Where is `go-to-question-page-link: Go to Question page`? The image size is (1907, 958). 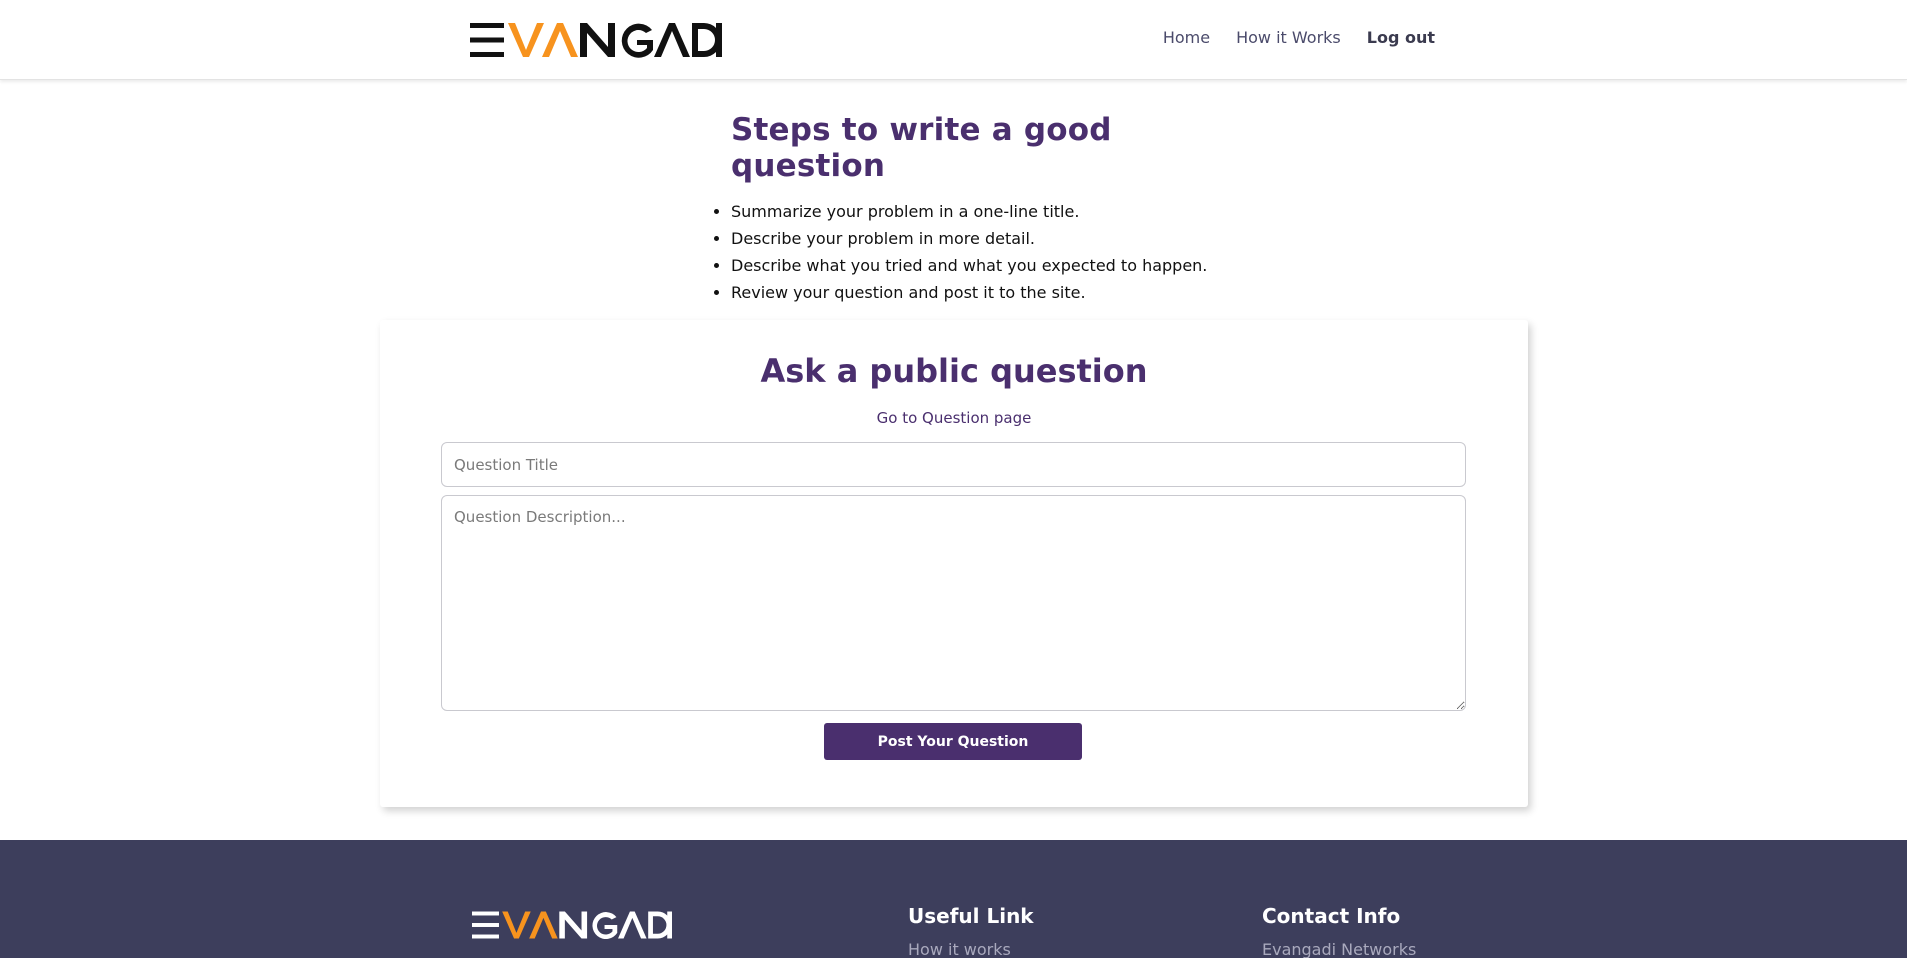 go-to-question-page-link: Go to Question page is located at coordinates (954, 418).